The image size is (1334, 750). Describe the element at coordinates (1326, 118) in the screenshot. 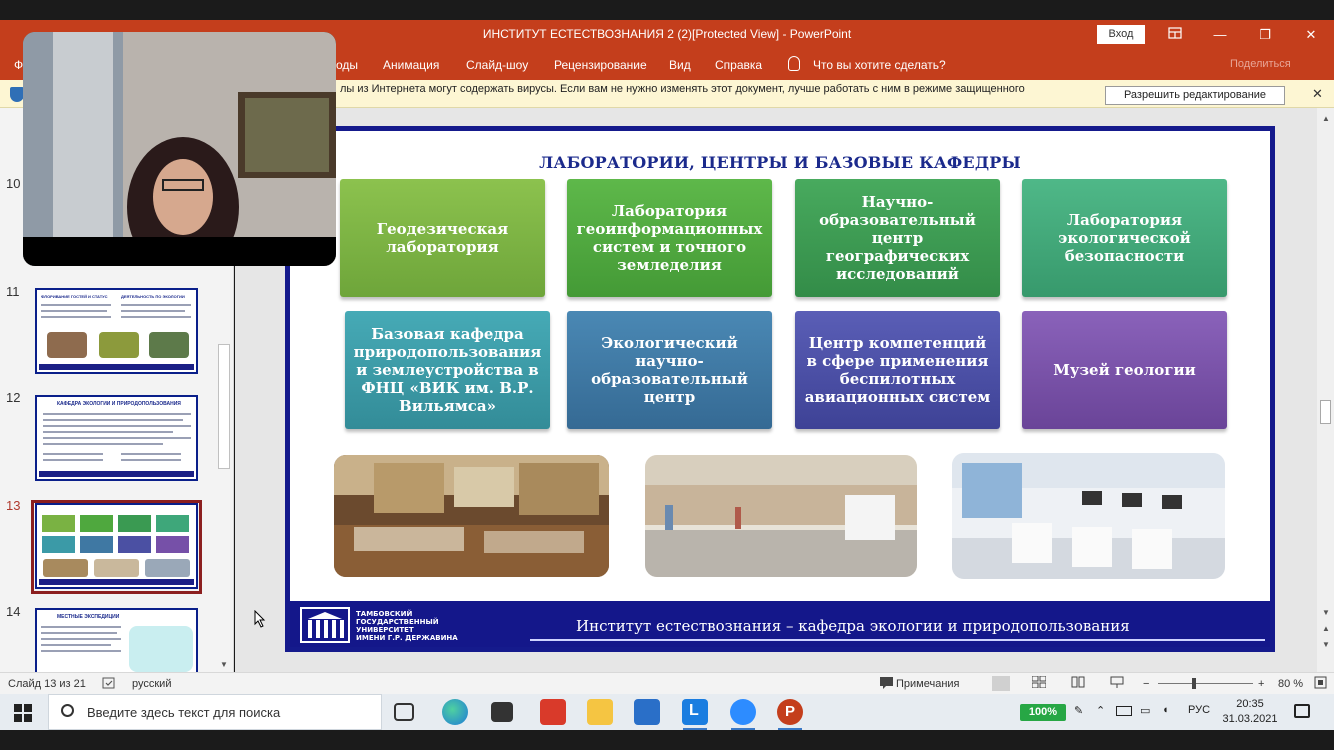

I see `scroll-up-icon: ▲` at that location.